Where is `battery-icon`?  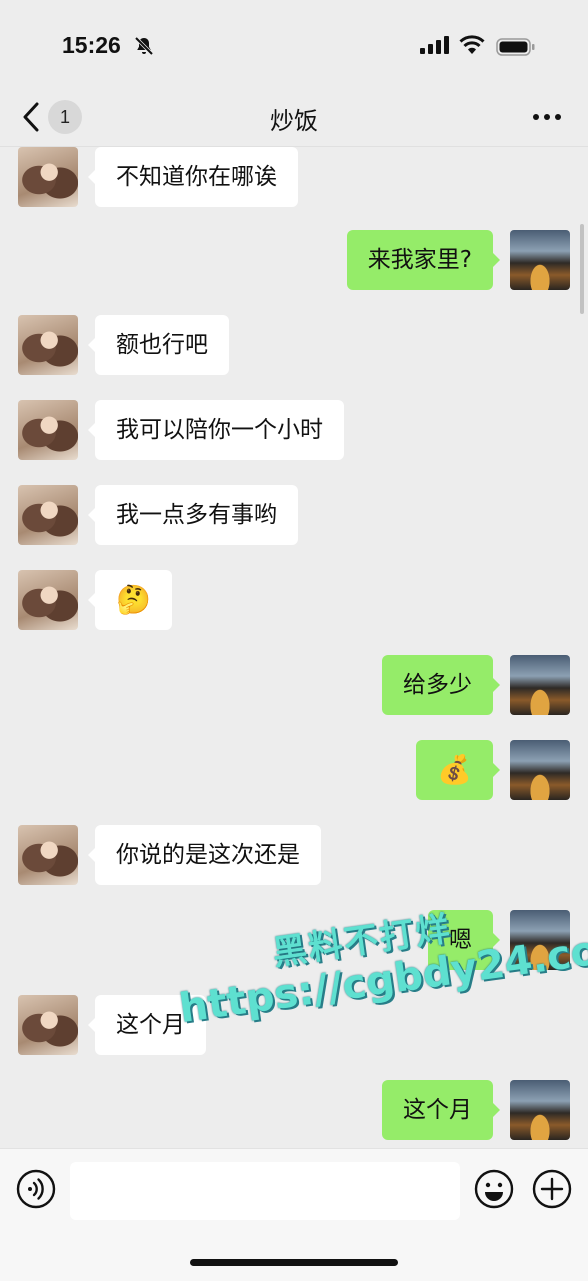 battery-icon is located at coordinates (515, 47).